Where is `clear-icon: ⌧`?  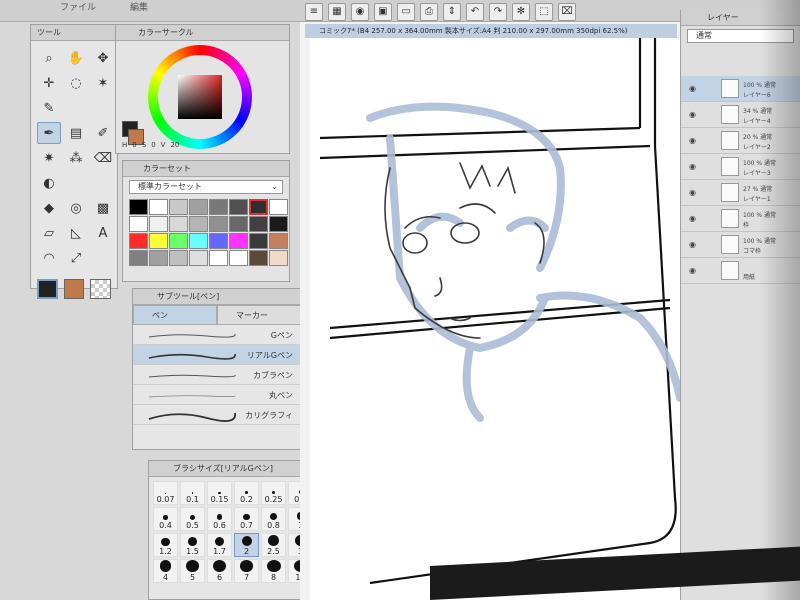 clear-icon: ⌧ is located at coordinates (567, 12).